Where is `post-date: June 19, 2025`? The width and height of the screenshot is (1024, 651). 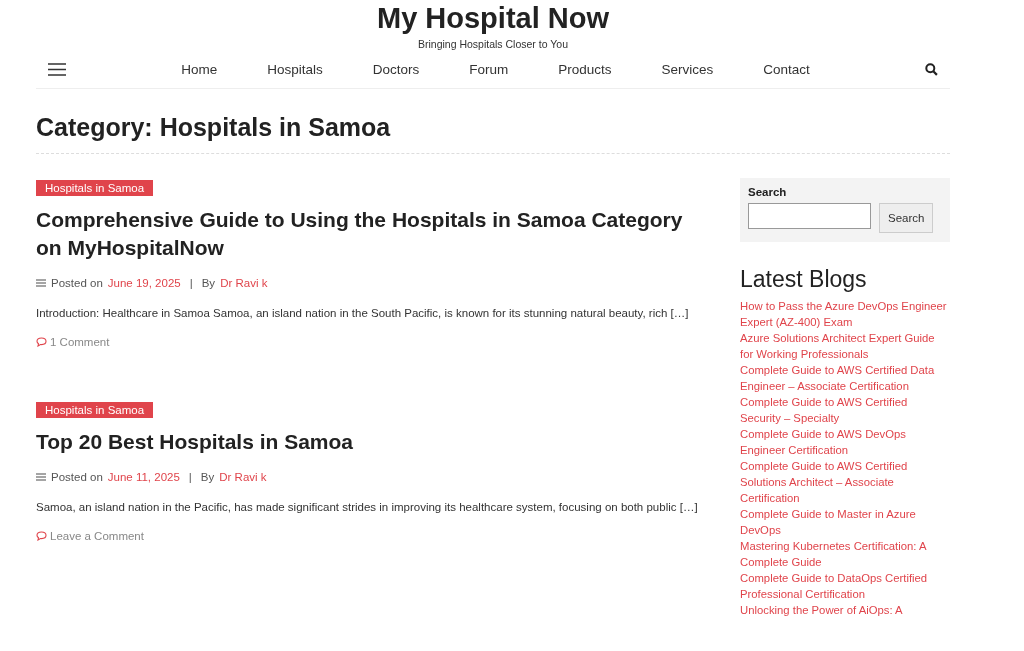
post-date: June 19, 2025 is located at coordinates (144, 283).